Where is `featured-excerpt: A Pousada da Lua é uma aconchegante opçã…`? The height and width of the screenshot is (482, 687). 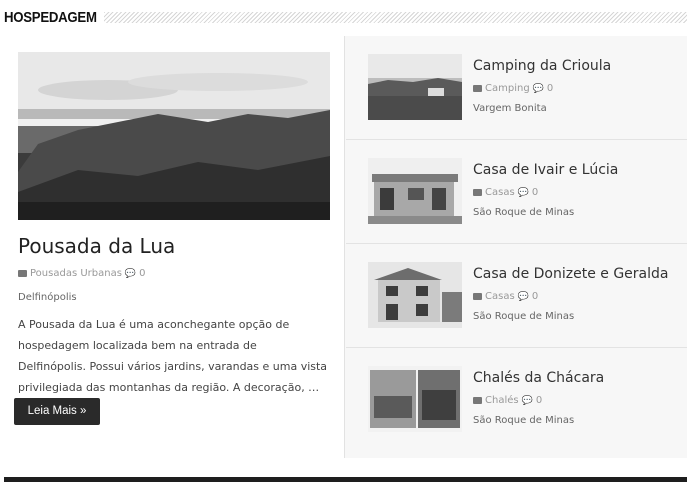 featured-excerpt: A Pousada da Lua é uma aconchegante opçã… is located at coordinates (173, 356).